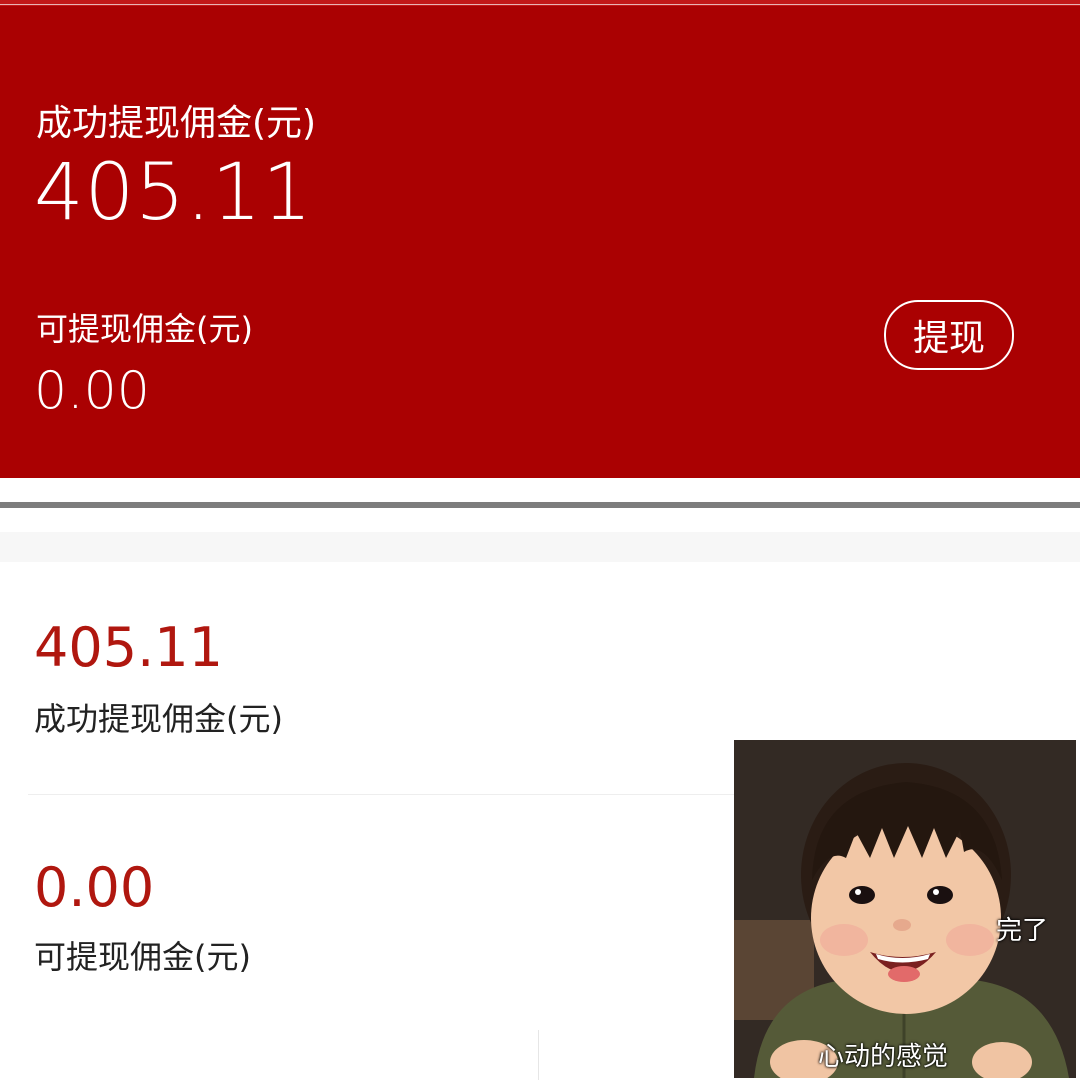  Describe the element at coordinates (94, 887) in the screenshot. I see `stats-available-value: 0.00` at that location.